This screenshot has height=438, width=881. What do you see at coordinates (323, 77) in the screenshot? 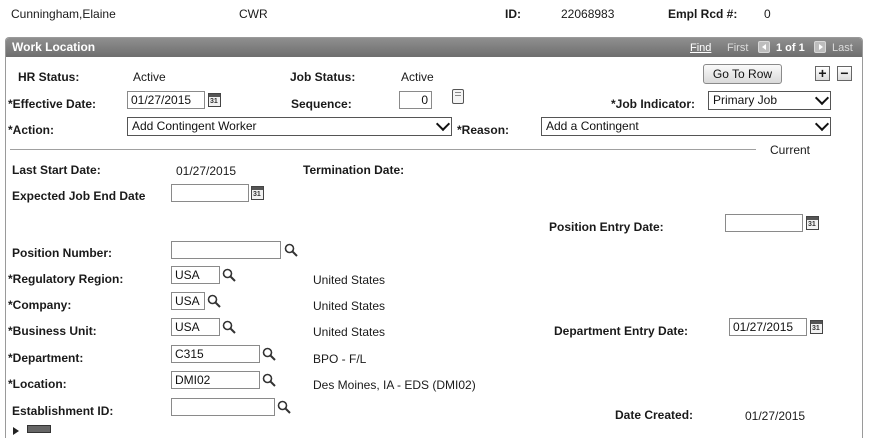
I see `job-status-label: Job Status:` at bounding box center [323, 77].